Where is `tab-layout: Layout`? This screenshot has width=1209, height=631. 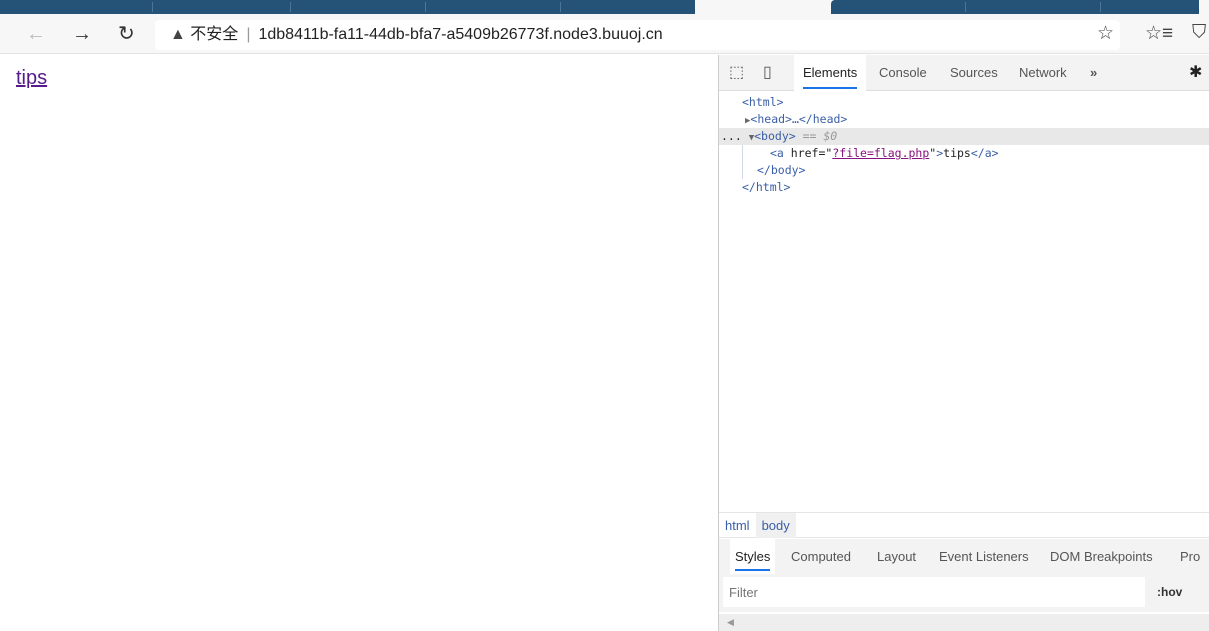
tab-layout: Layout is located at coordinates (896, 556).